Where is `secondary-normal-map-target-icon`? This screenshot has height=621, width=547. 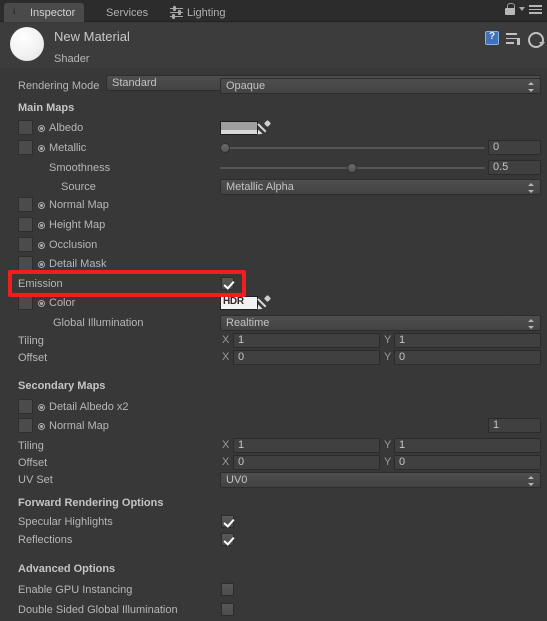
secondary-normal-map-target-icon is located at coordinates (41, 426).